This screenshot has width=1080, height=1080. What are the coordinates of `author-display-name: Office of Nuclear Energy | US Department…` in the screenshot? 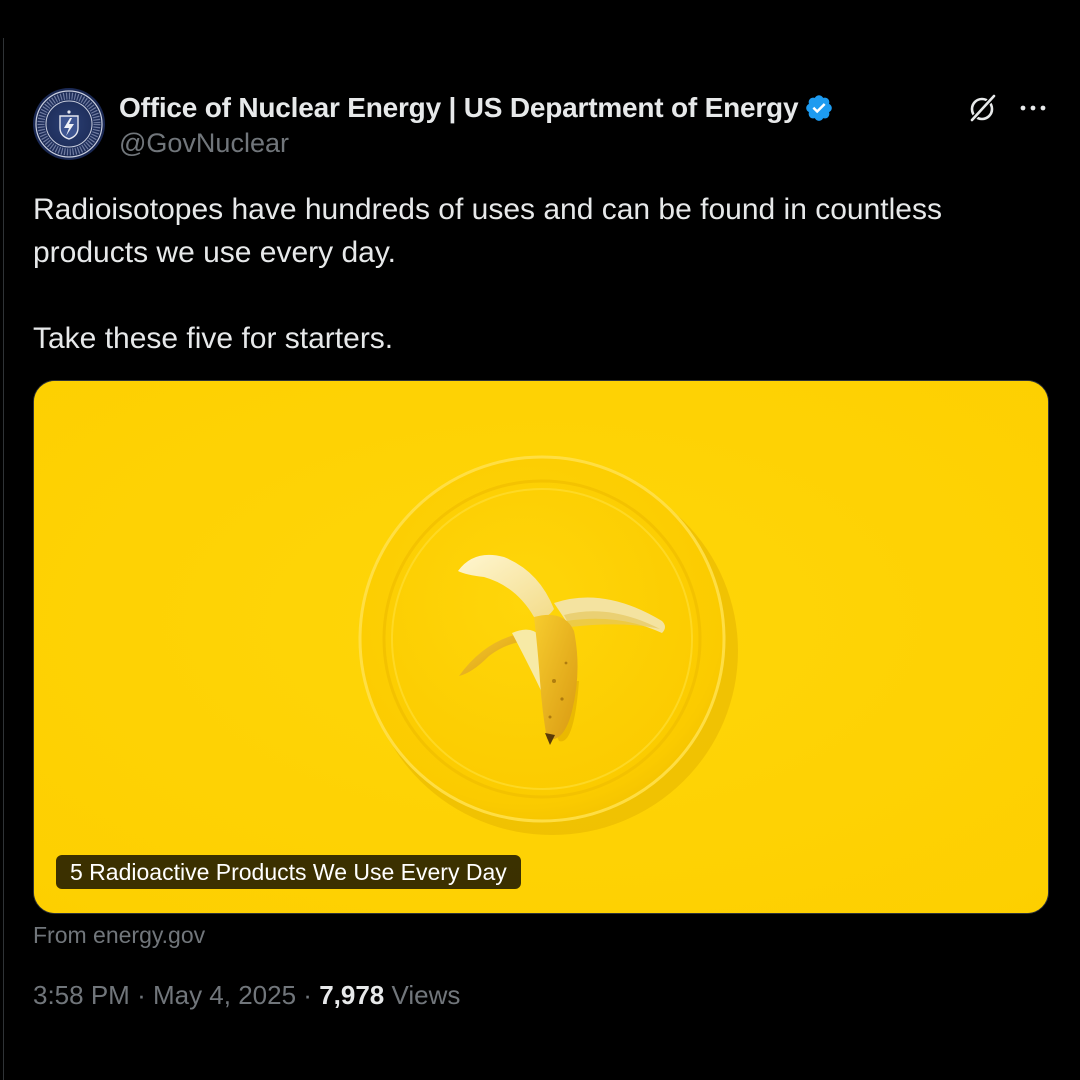 It's located at (459, 108).